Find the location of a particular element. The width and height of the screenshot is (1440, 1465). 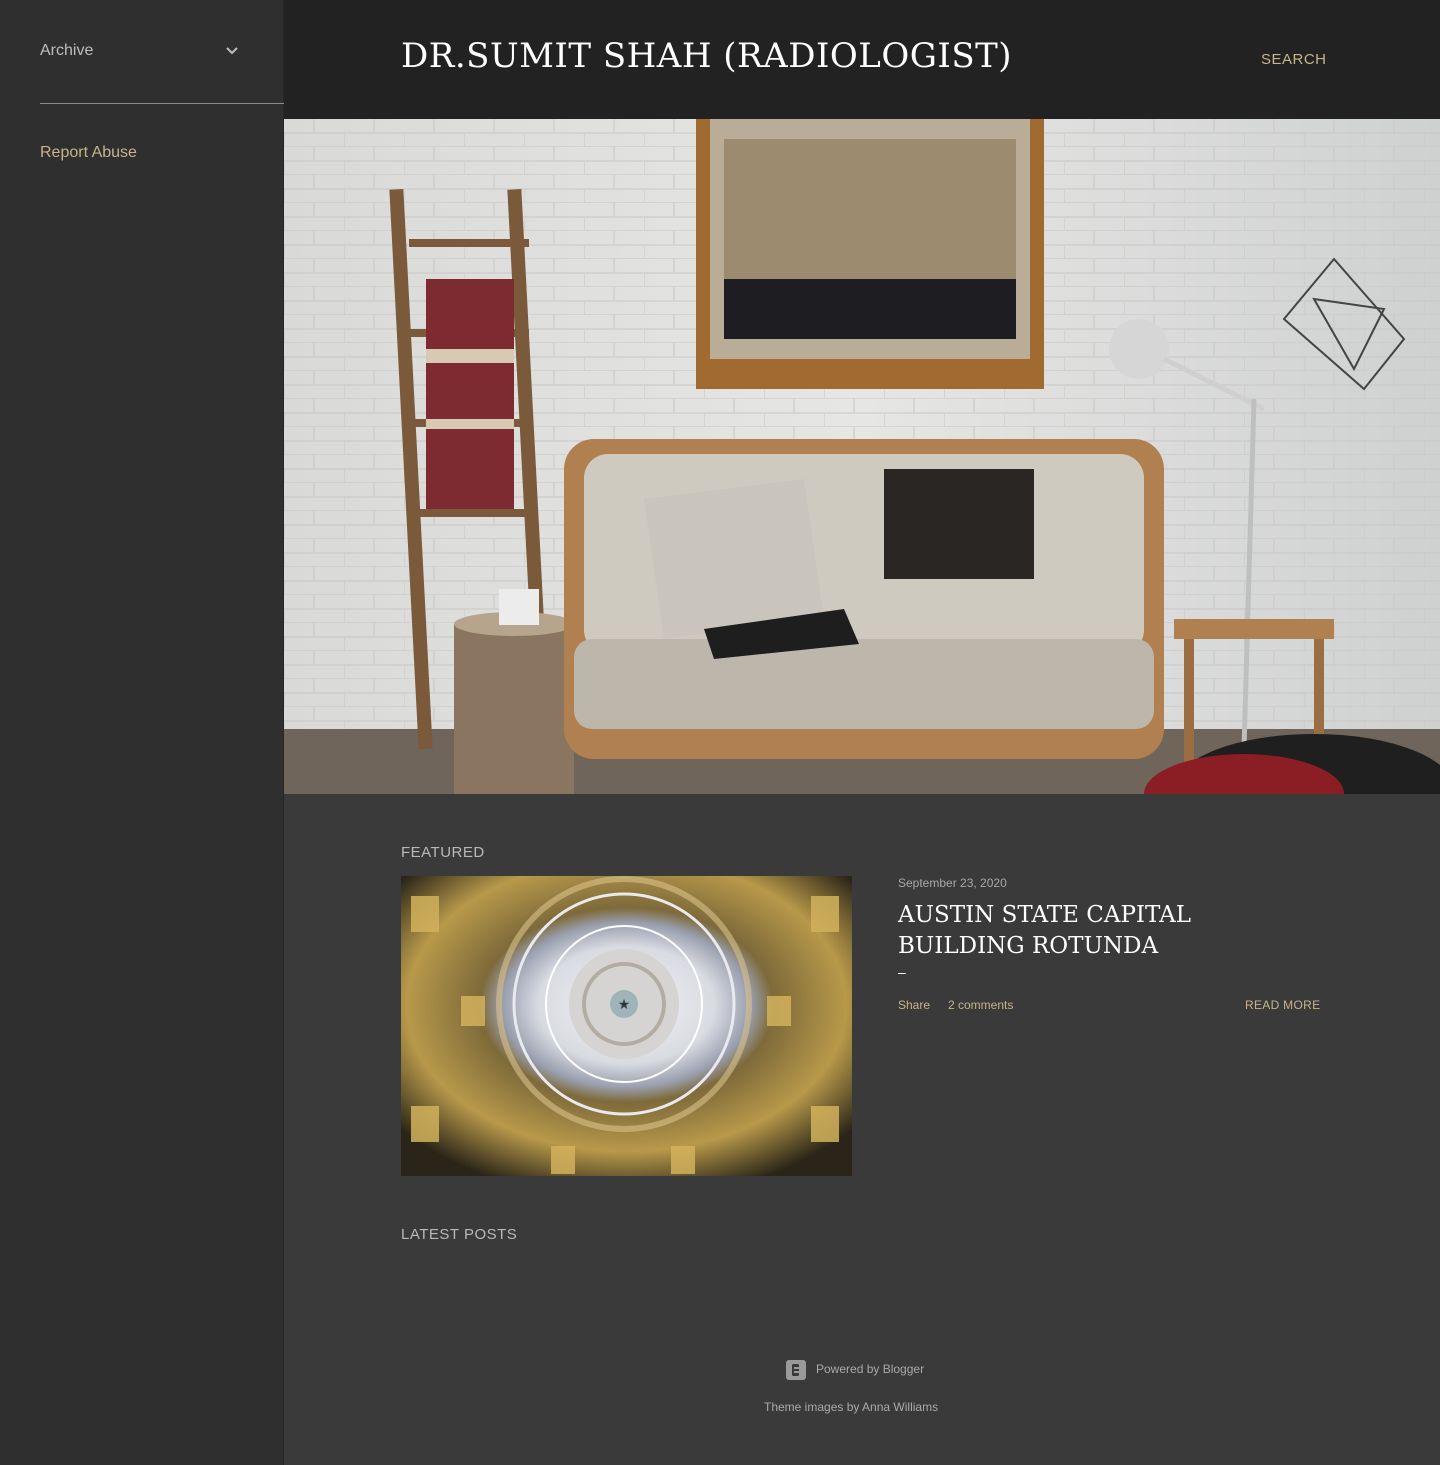

featured-post-image: ★ is located at coordinates (626, 1026).